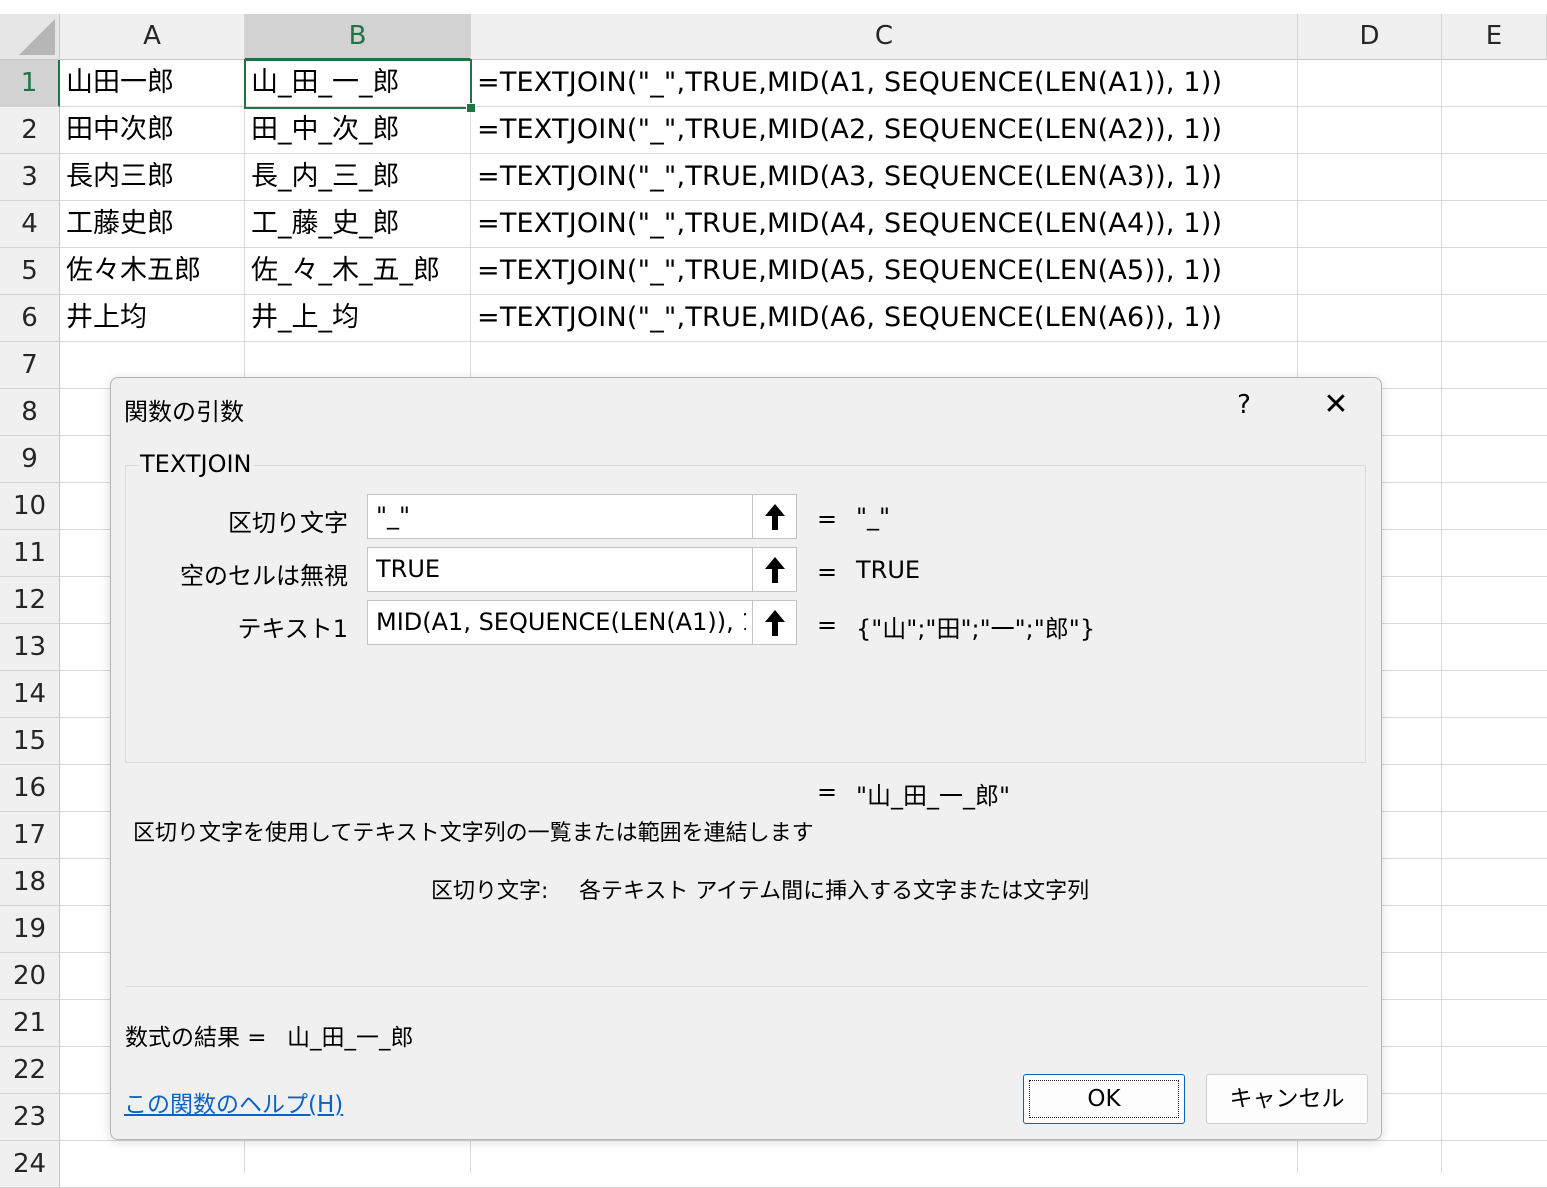  I want to click on row-header-5: 5, so click(30, 271).